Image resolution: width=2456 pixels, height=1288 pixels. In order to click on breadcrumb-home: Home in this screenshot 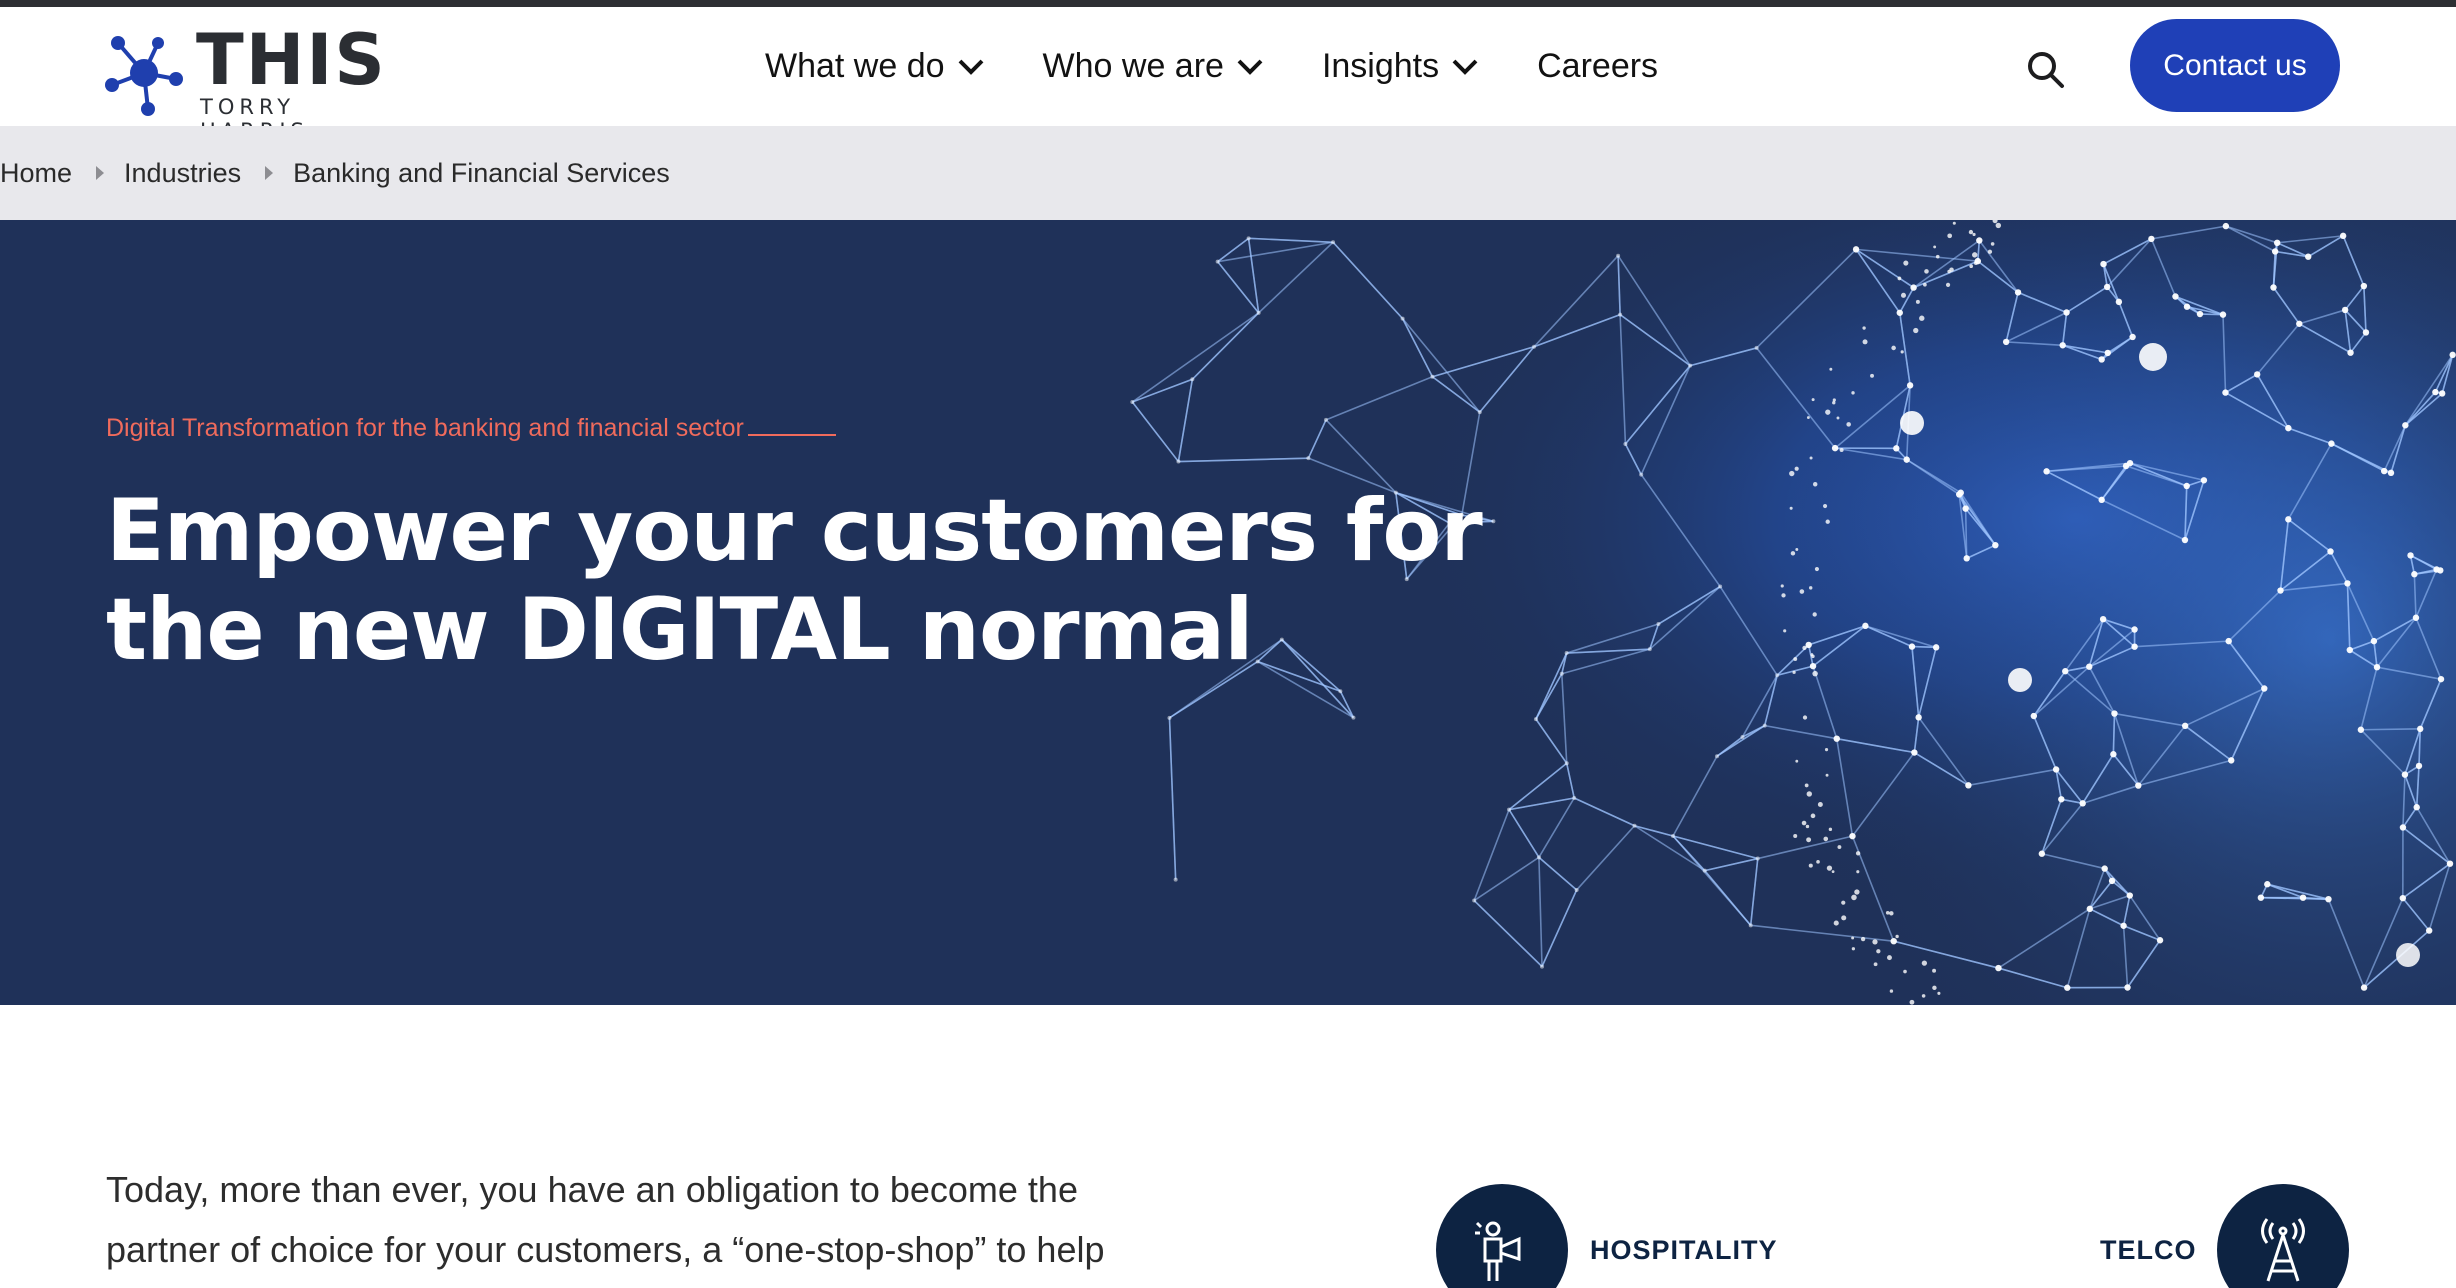, I will do `click(36, 173)`.